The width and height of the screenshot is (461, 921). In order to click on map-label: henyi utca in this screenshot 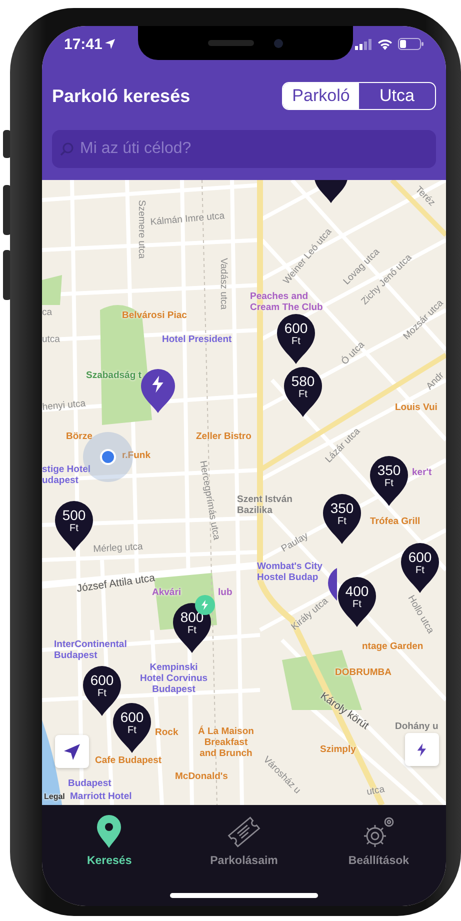, I will do `click(64, 406)`.